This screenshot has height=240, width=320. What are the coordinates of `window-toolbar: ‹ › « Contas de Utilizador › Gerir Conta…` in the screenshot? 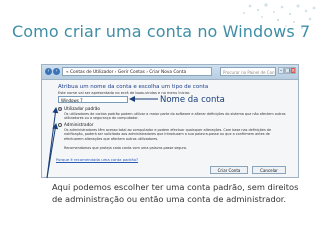 It's located at (170, 72).